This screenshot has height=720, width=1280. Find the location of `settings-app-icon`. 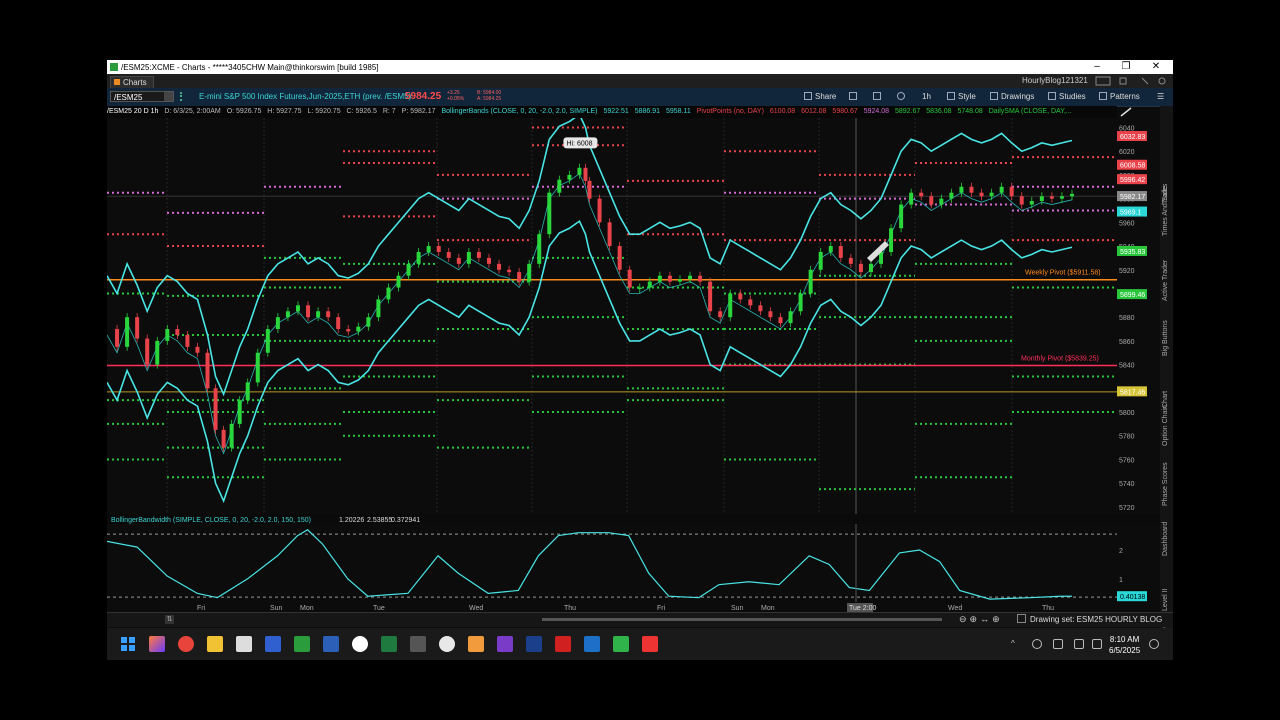

settings-app-icon is located at coordinates (418, 644).